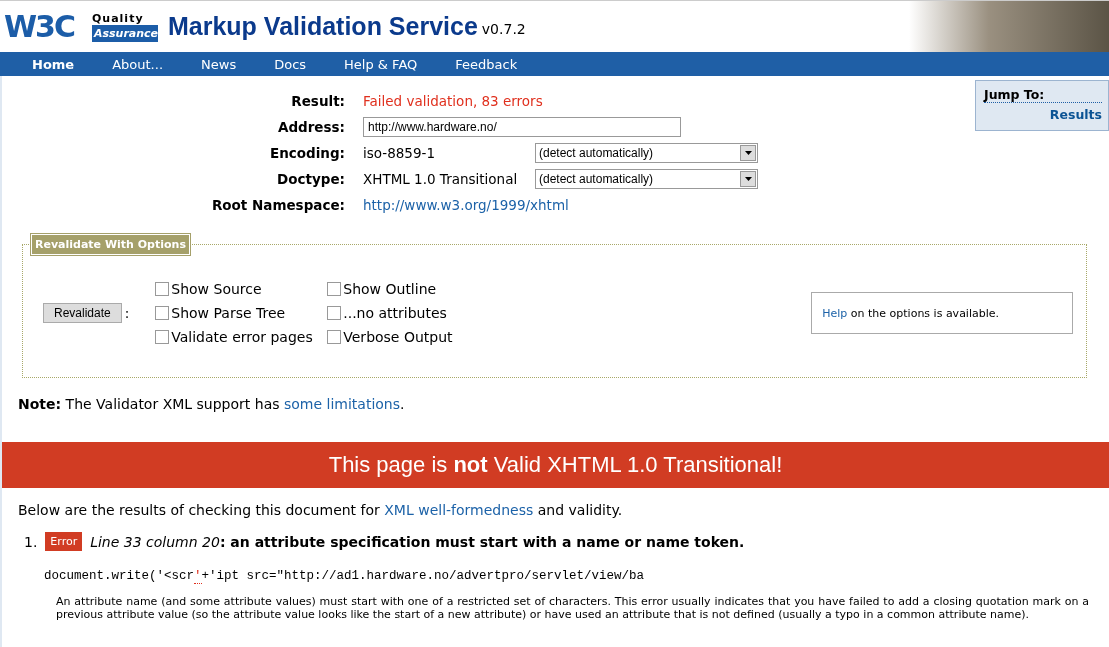 The height and width of the screenshot is (647, 1109). I want to click on revalidate-button: Revalidate, so click(82, 313).